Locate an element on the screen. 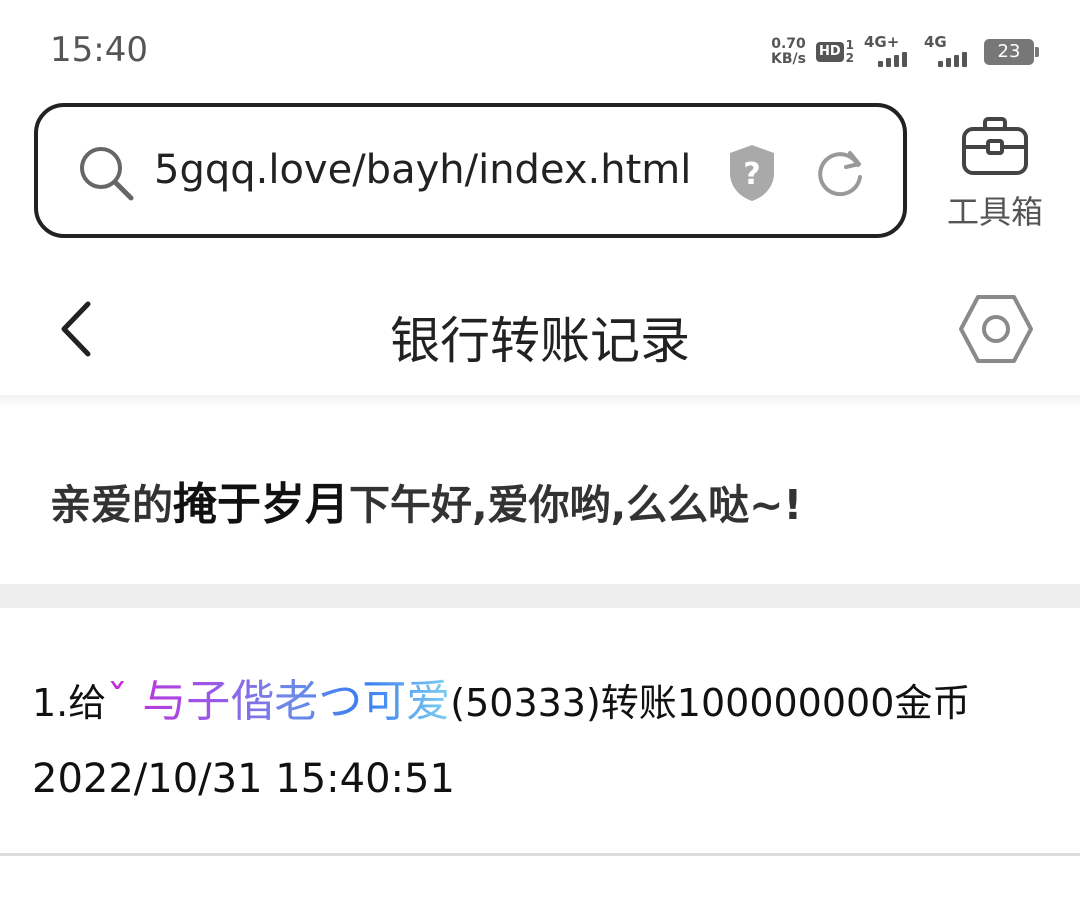  toolbox-icon is located at coordinates (995, 146).